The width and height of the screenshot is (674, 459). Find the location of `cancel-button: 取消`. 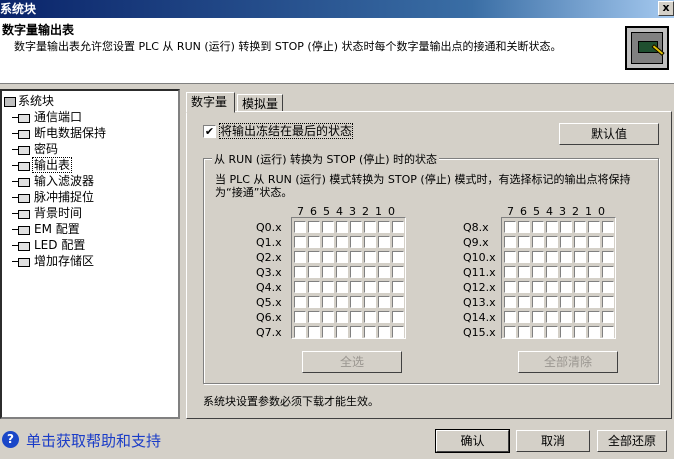

cancel-button: 取消 is located at coordinates (553, 441).